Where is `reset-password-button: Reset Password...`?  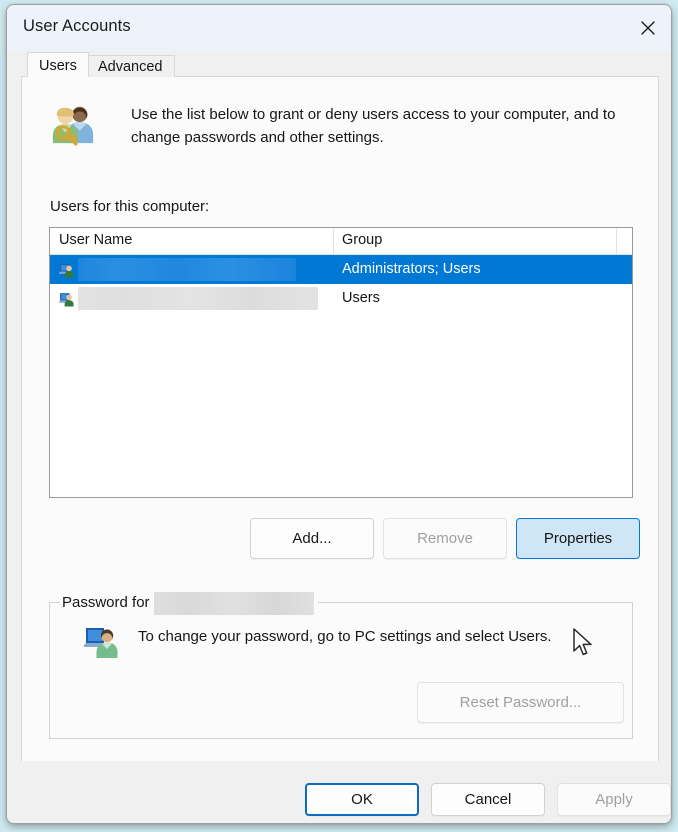 reset-password-button: Reset Password... is located at coordinates (520, 702).